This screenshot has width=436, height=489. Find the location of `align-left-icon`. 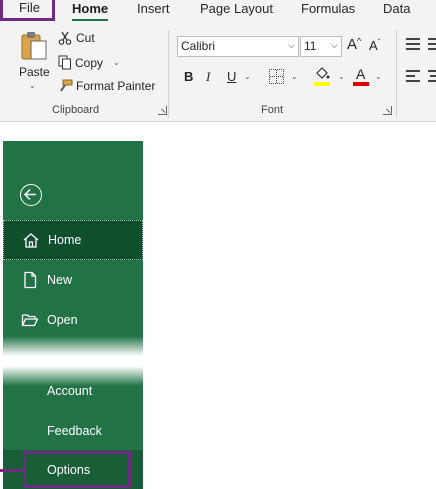

align-left-icon is located at coordinates (413, 71).